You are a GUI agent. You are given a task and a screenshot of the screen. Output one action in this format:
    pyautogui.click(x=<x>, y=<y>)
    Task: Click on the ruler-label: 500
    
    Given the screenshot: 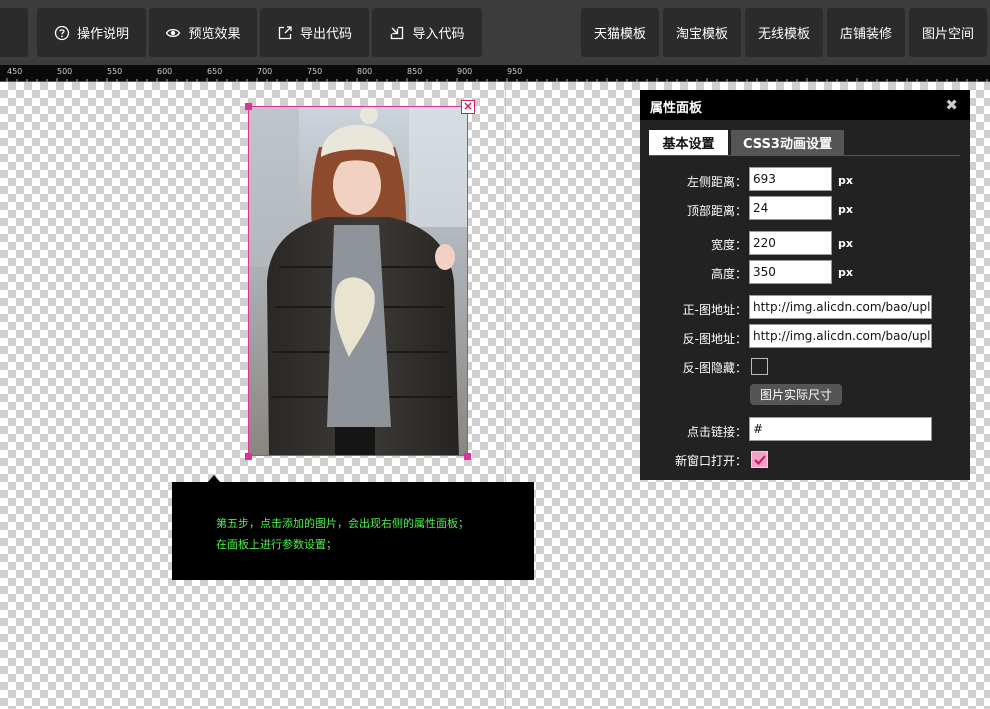 What is the action you would take?
    pyautogui.click(x=64, y=71)
    